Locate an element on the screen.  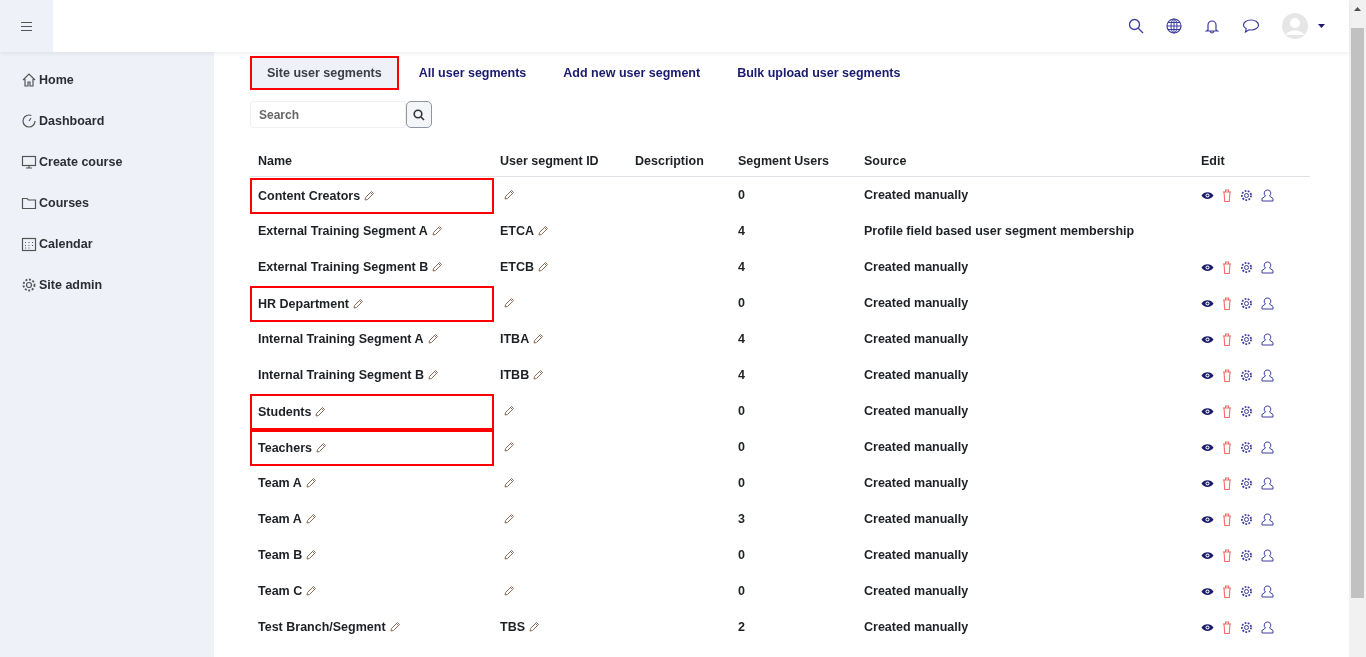
gauge-icon is located at coordinates (29, 120).